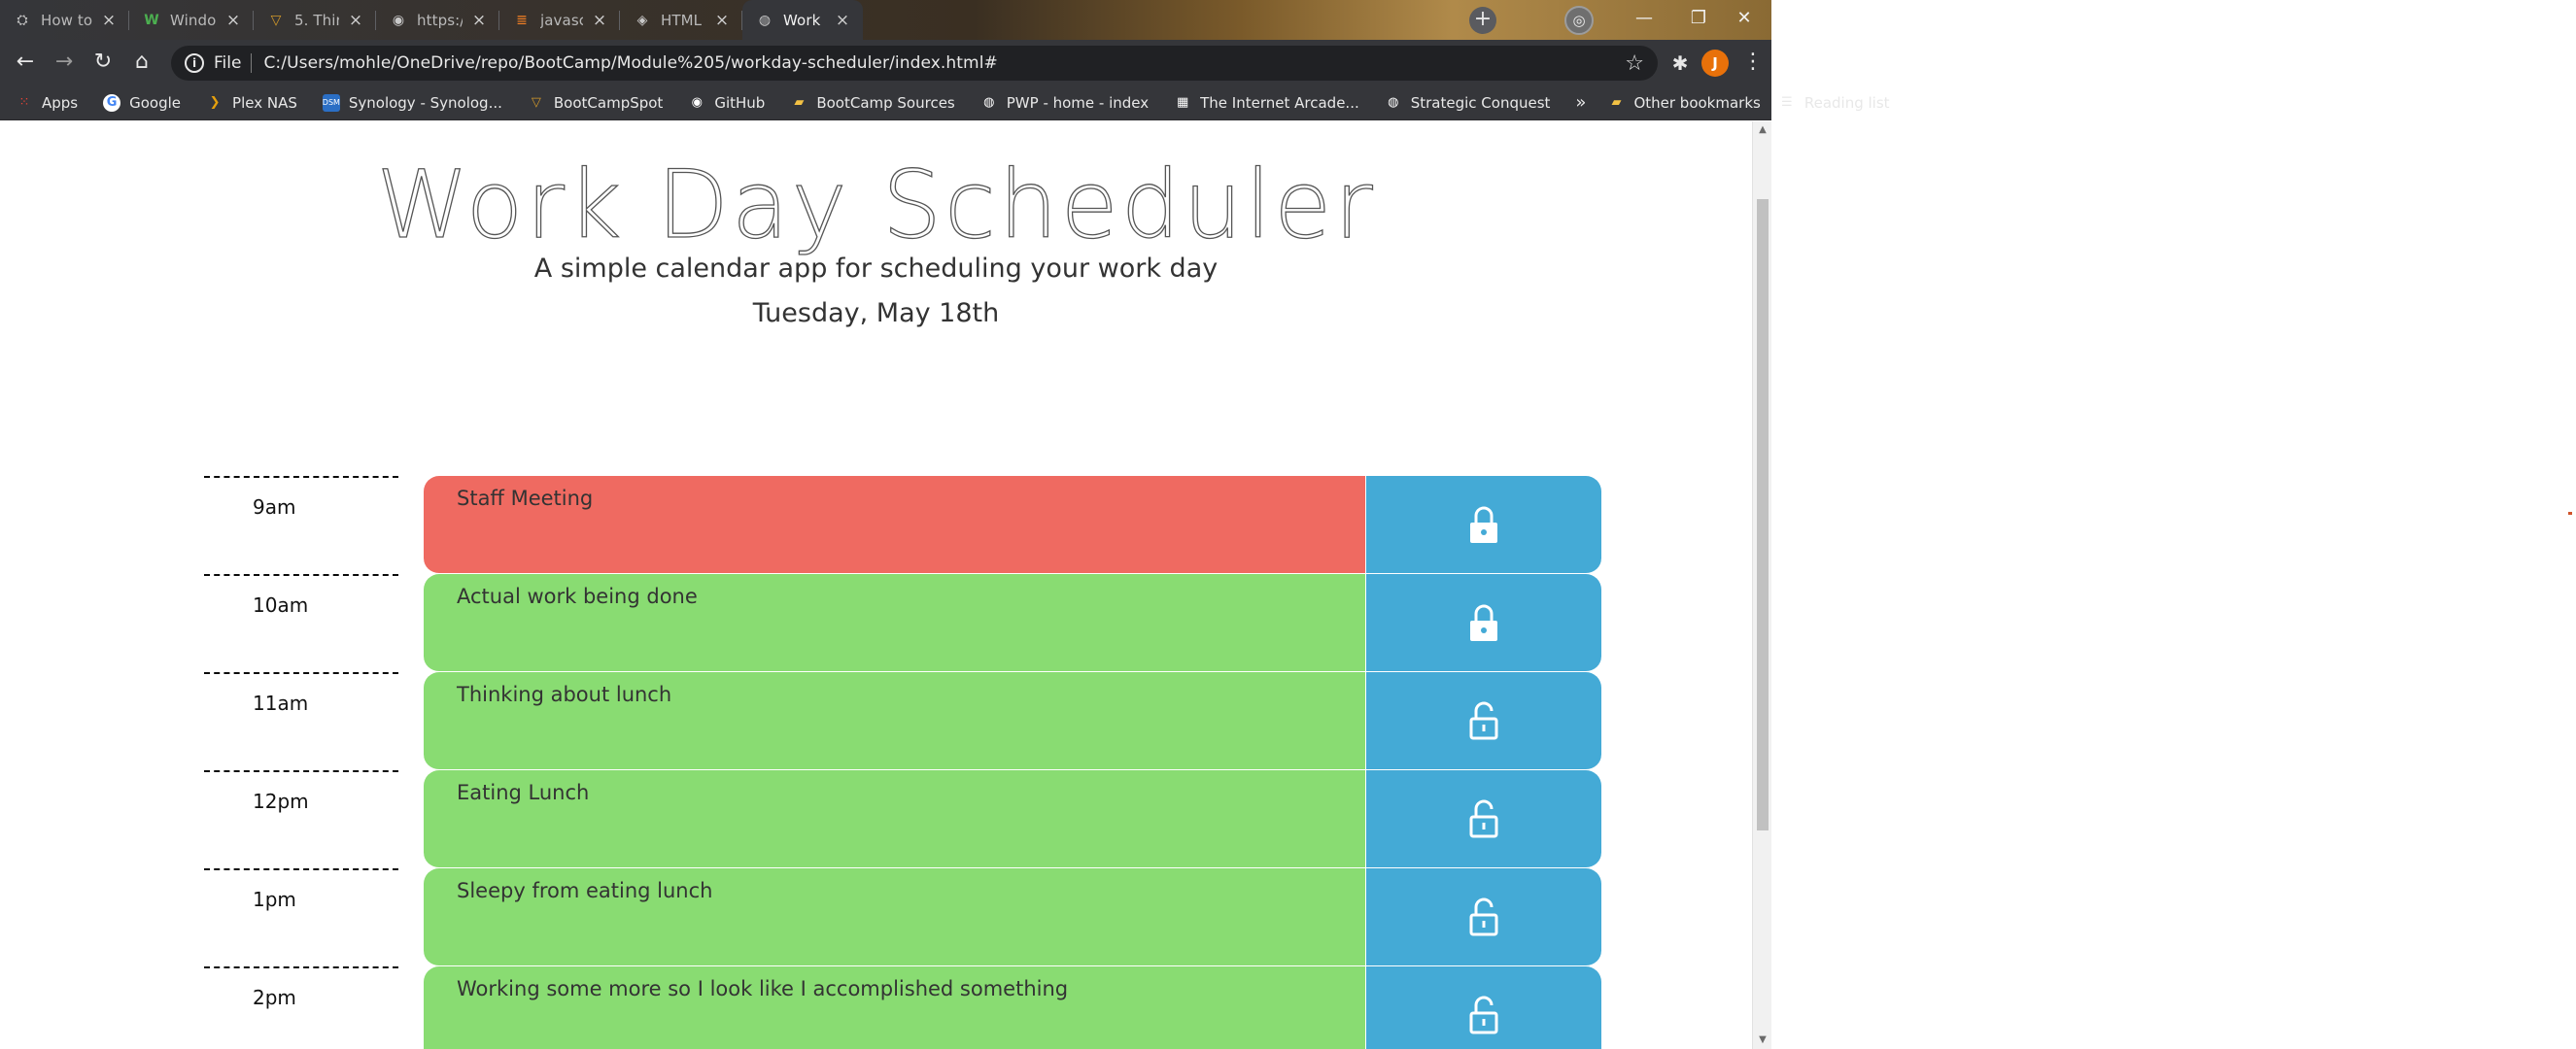 The image size is (2576, 1049). I want to click on bookmark-strategic-conquest: ◍ Strategic Conquest, so click(1468, 102).